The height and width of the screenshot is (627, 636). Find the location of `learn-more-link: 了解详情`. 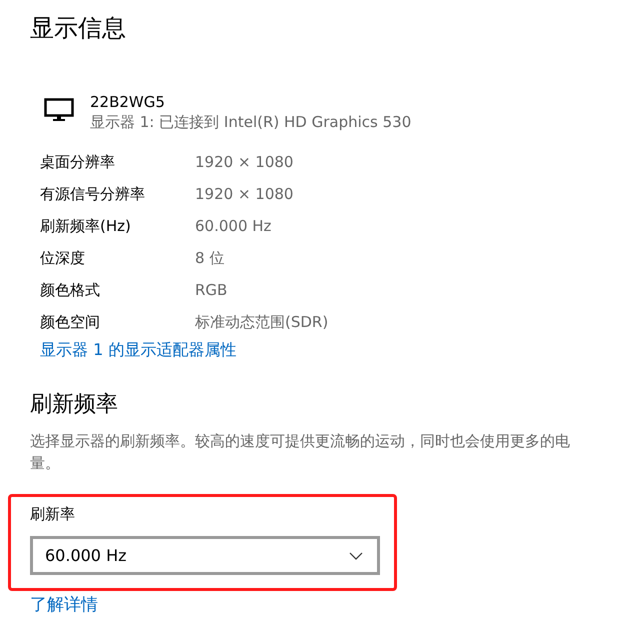

learn-more-link: 了解详情 is located at coordinates (64, 605).